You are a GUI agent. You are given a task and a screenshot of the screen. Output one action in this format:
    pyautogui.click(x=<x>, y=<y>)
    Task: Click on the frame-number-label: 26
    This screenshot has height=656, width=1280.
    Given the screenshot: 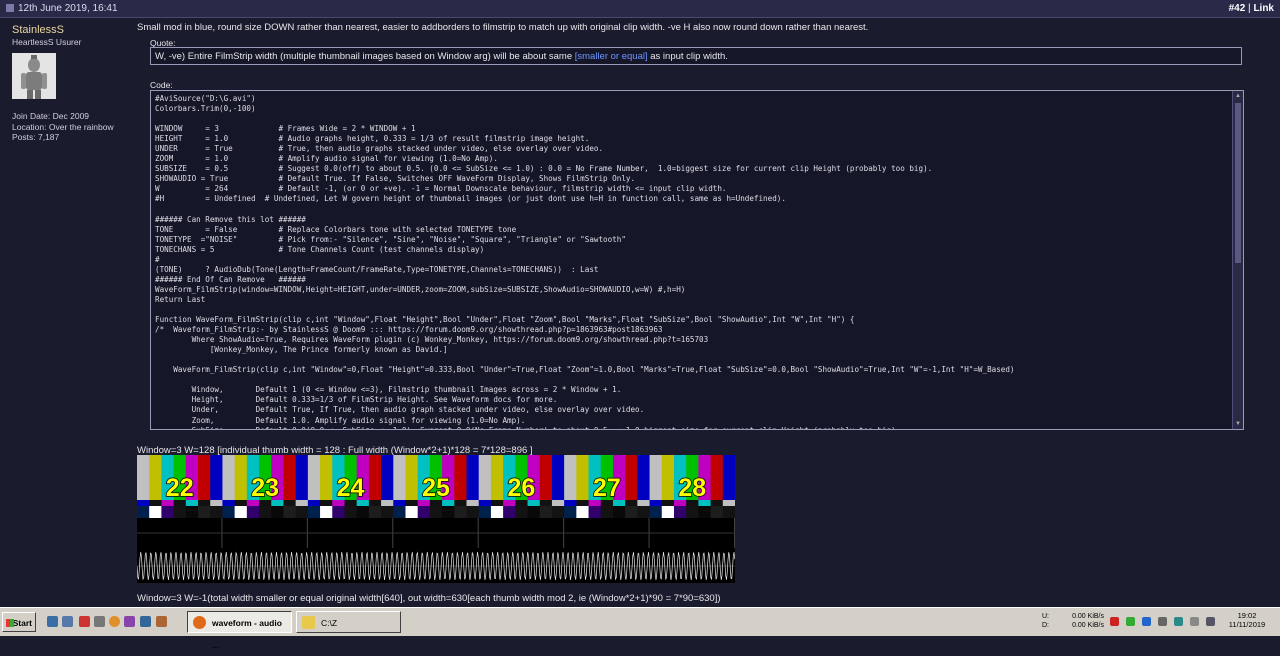 What is the action you would take?
    pyautogui.click(x=522, y=488)
    